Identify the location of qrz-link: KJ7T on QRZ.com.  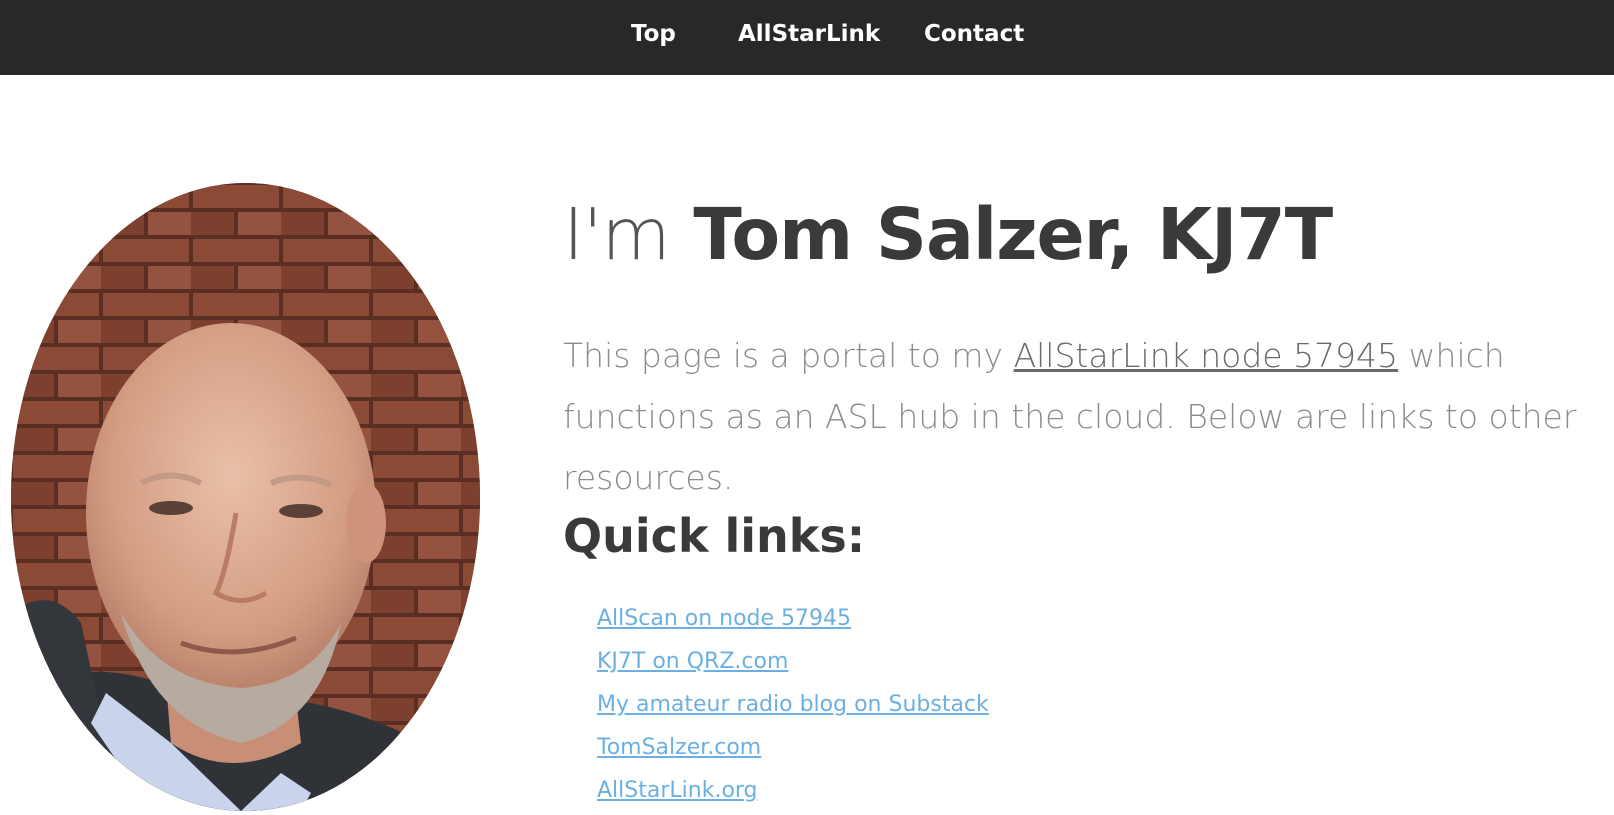
(692, 661).